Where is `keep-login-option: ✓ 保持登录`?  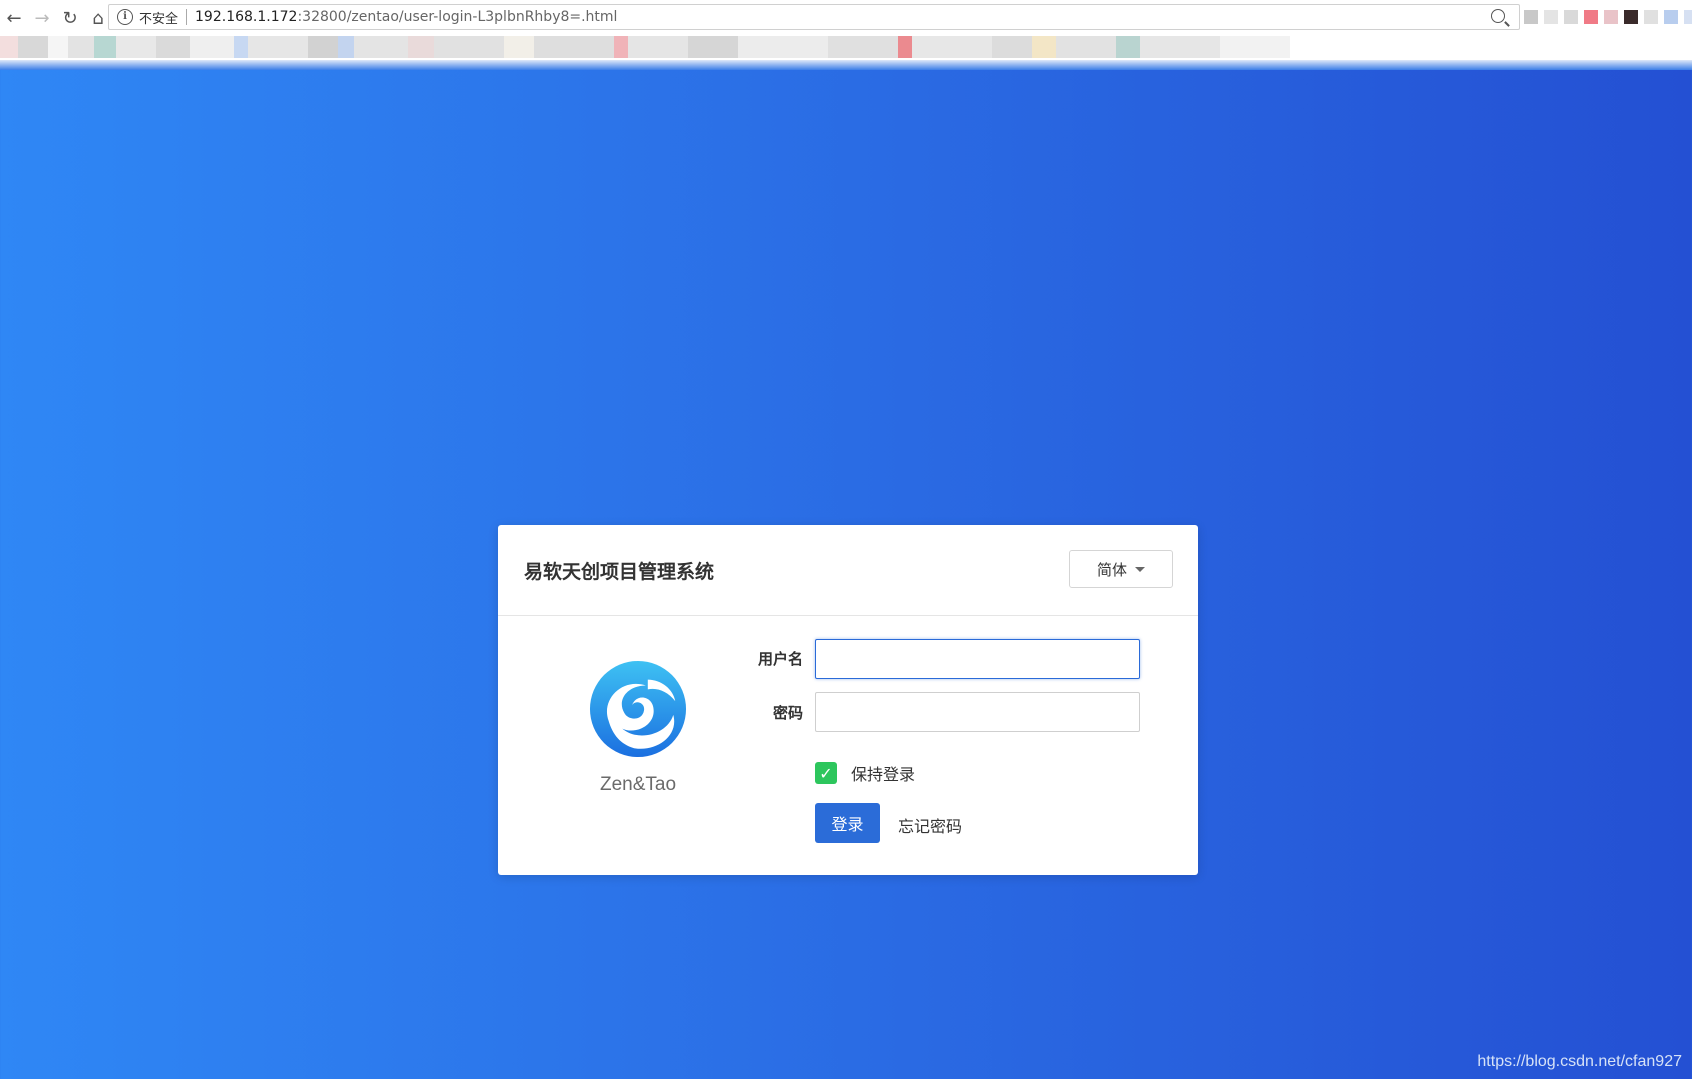 keep-login-option: ✓ 保持登录 is located at coordinates (865, 773).